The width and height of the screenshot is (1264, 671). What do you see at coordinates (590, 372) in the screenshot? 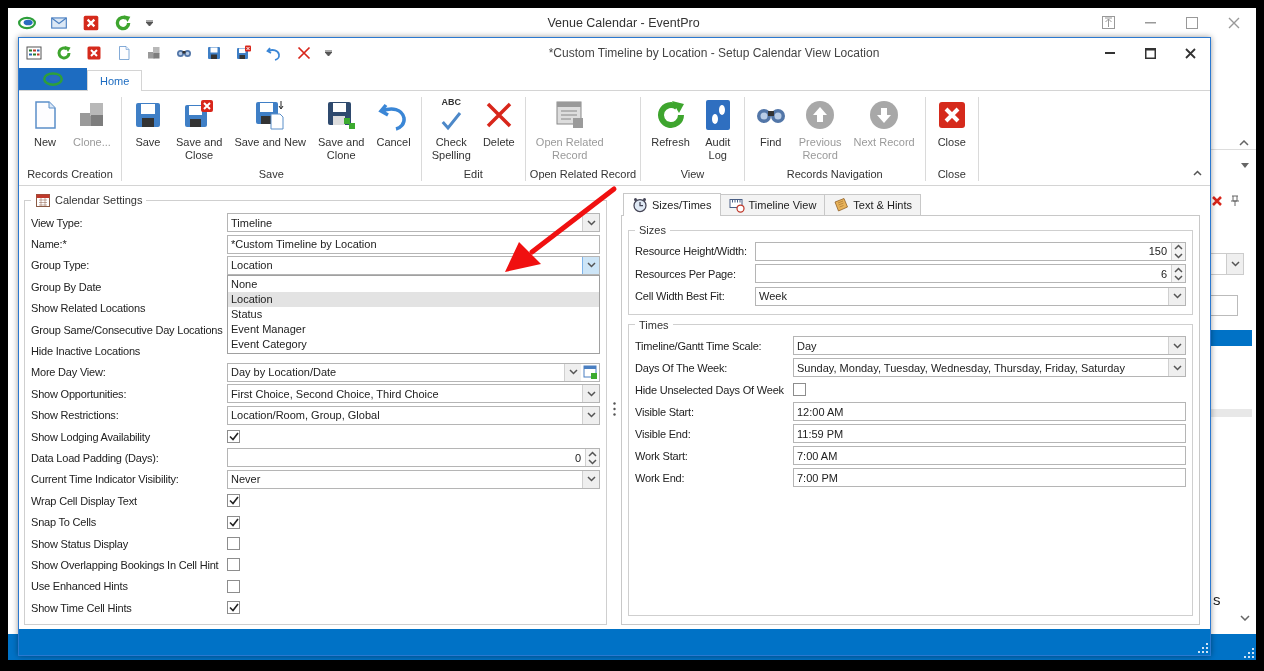
I see `open-editor-button` at bounding box center [590, 372].